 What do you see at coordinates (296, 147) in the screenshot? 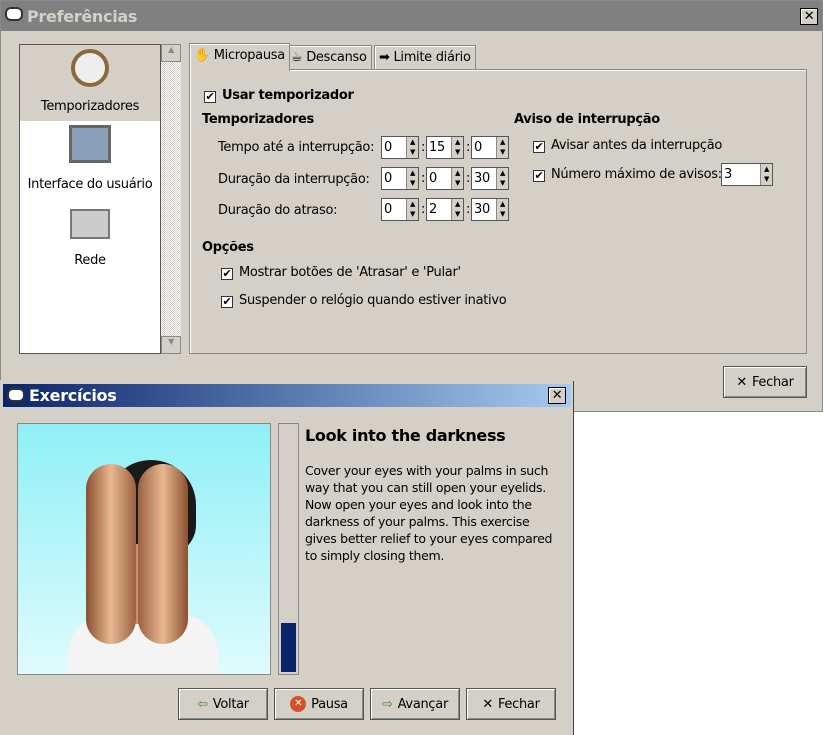
I see `row-label: Tempo até a interrupção:` at bounding box center [296, 147].